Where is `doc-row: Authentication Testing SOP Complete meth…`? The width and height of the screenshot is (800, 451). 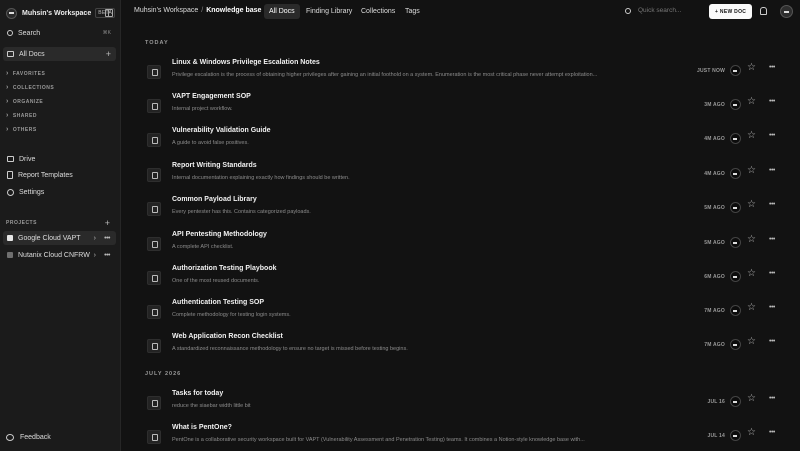 doc-row: Authentication Testing SOP Complete meth… is located at coordinates (462, 314).